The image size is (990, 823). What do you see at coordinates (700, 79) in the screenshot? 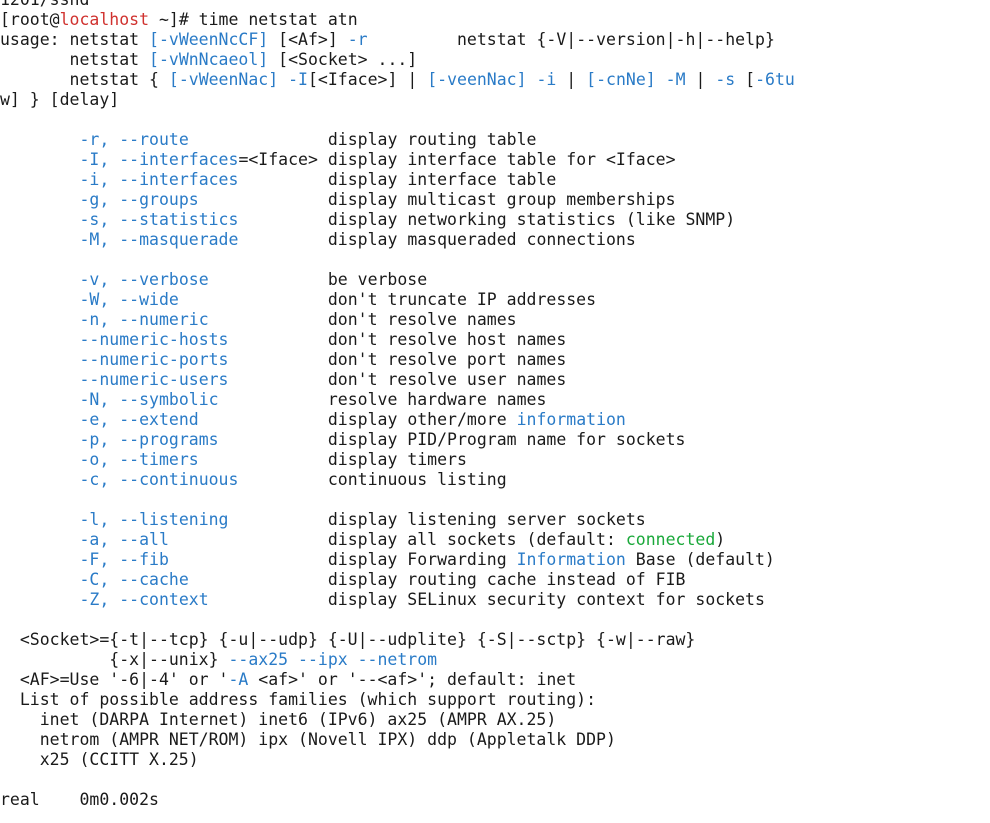
I see `terminal-text: |` at bounding box center [700, 79].